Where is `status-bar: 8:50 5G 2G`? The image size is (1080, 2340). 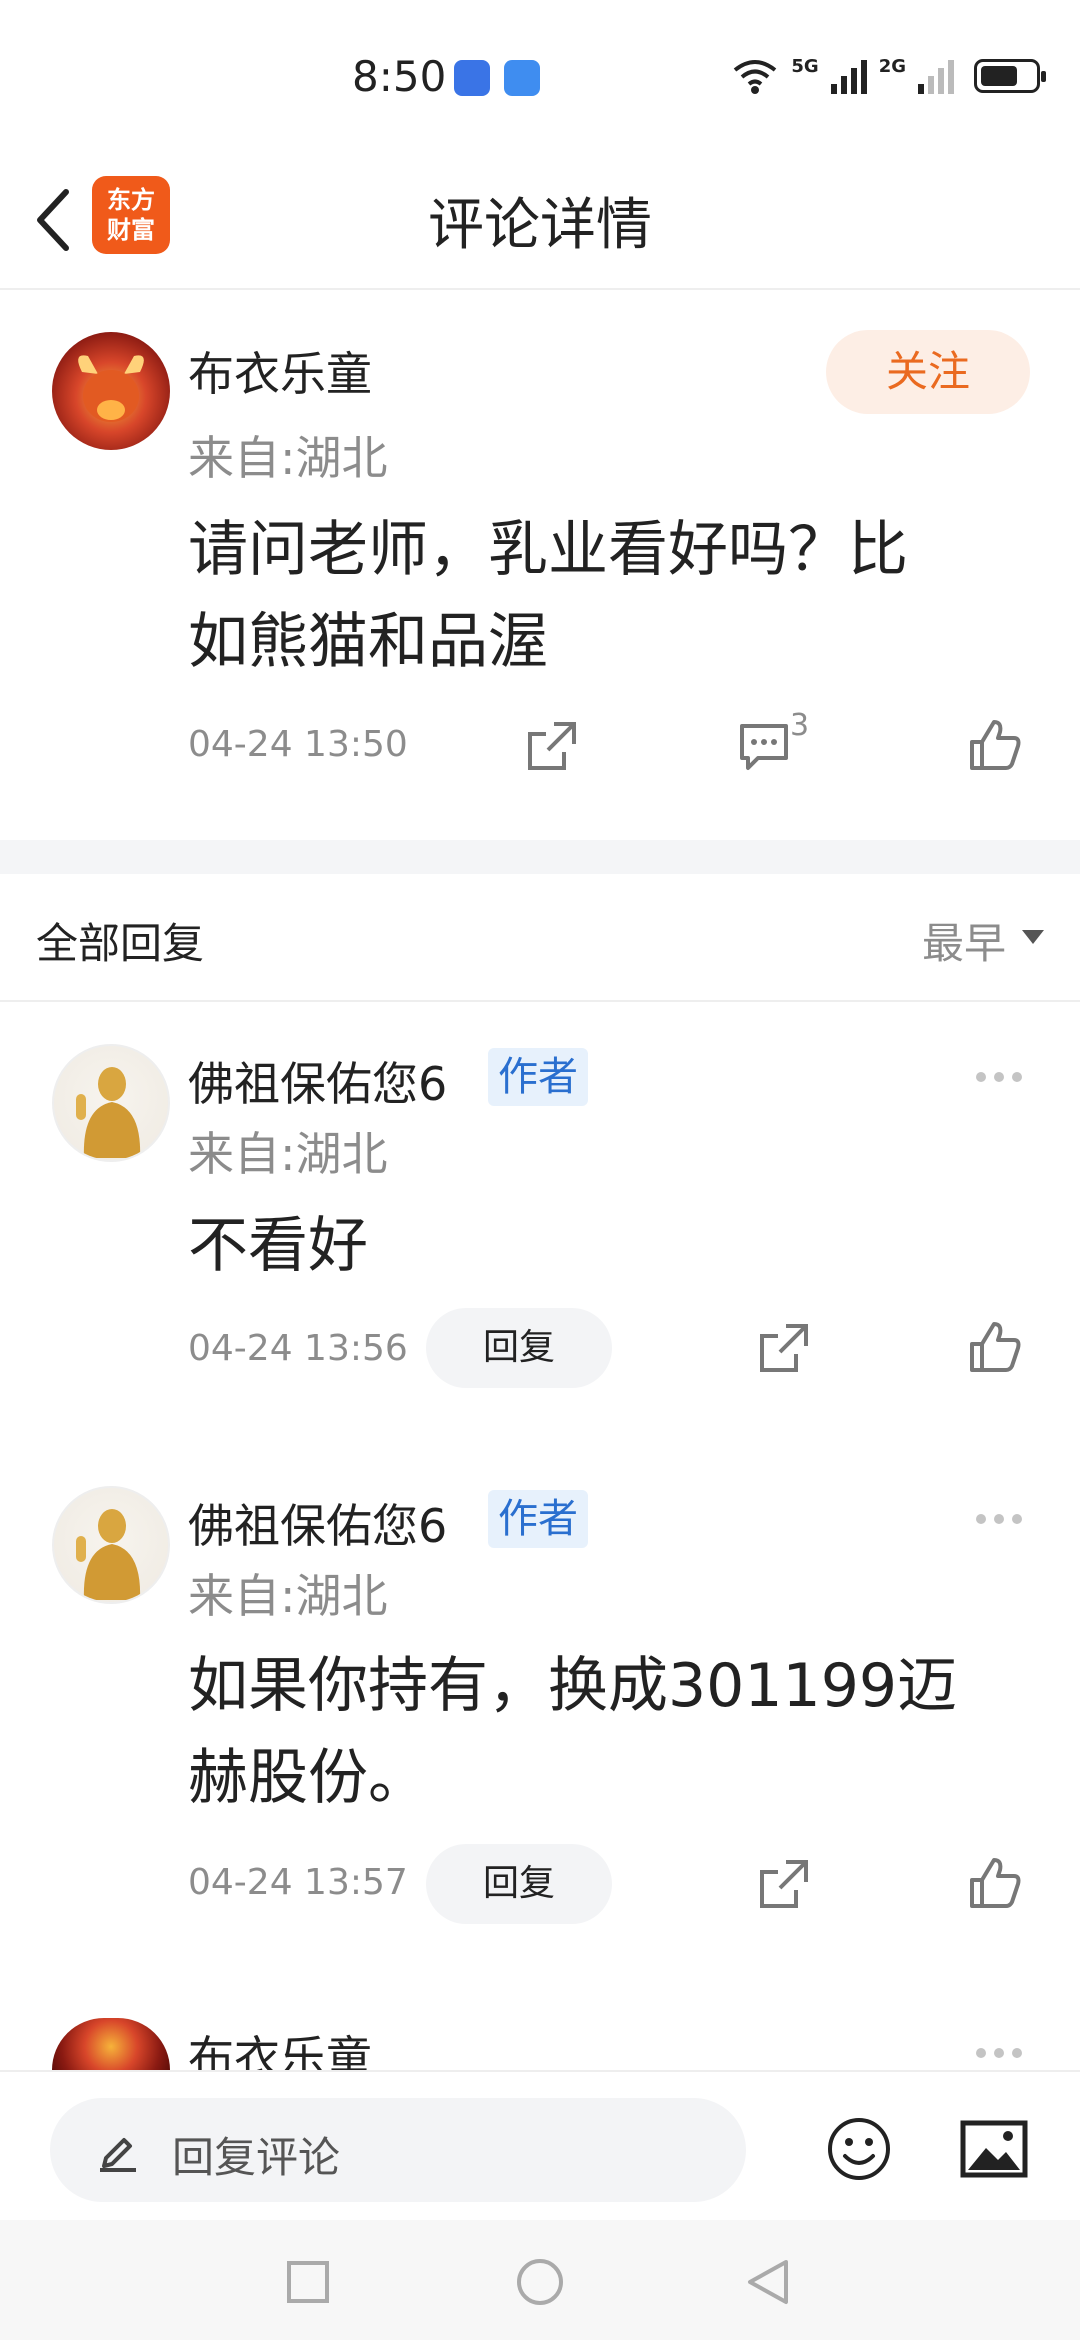 status-bar: 8:50 5G 2G is located at coordinates (540, 75).